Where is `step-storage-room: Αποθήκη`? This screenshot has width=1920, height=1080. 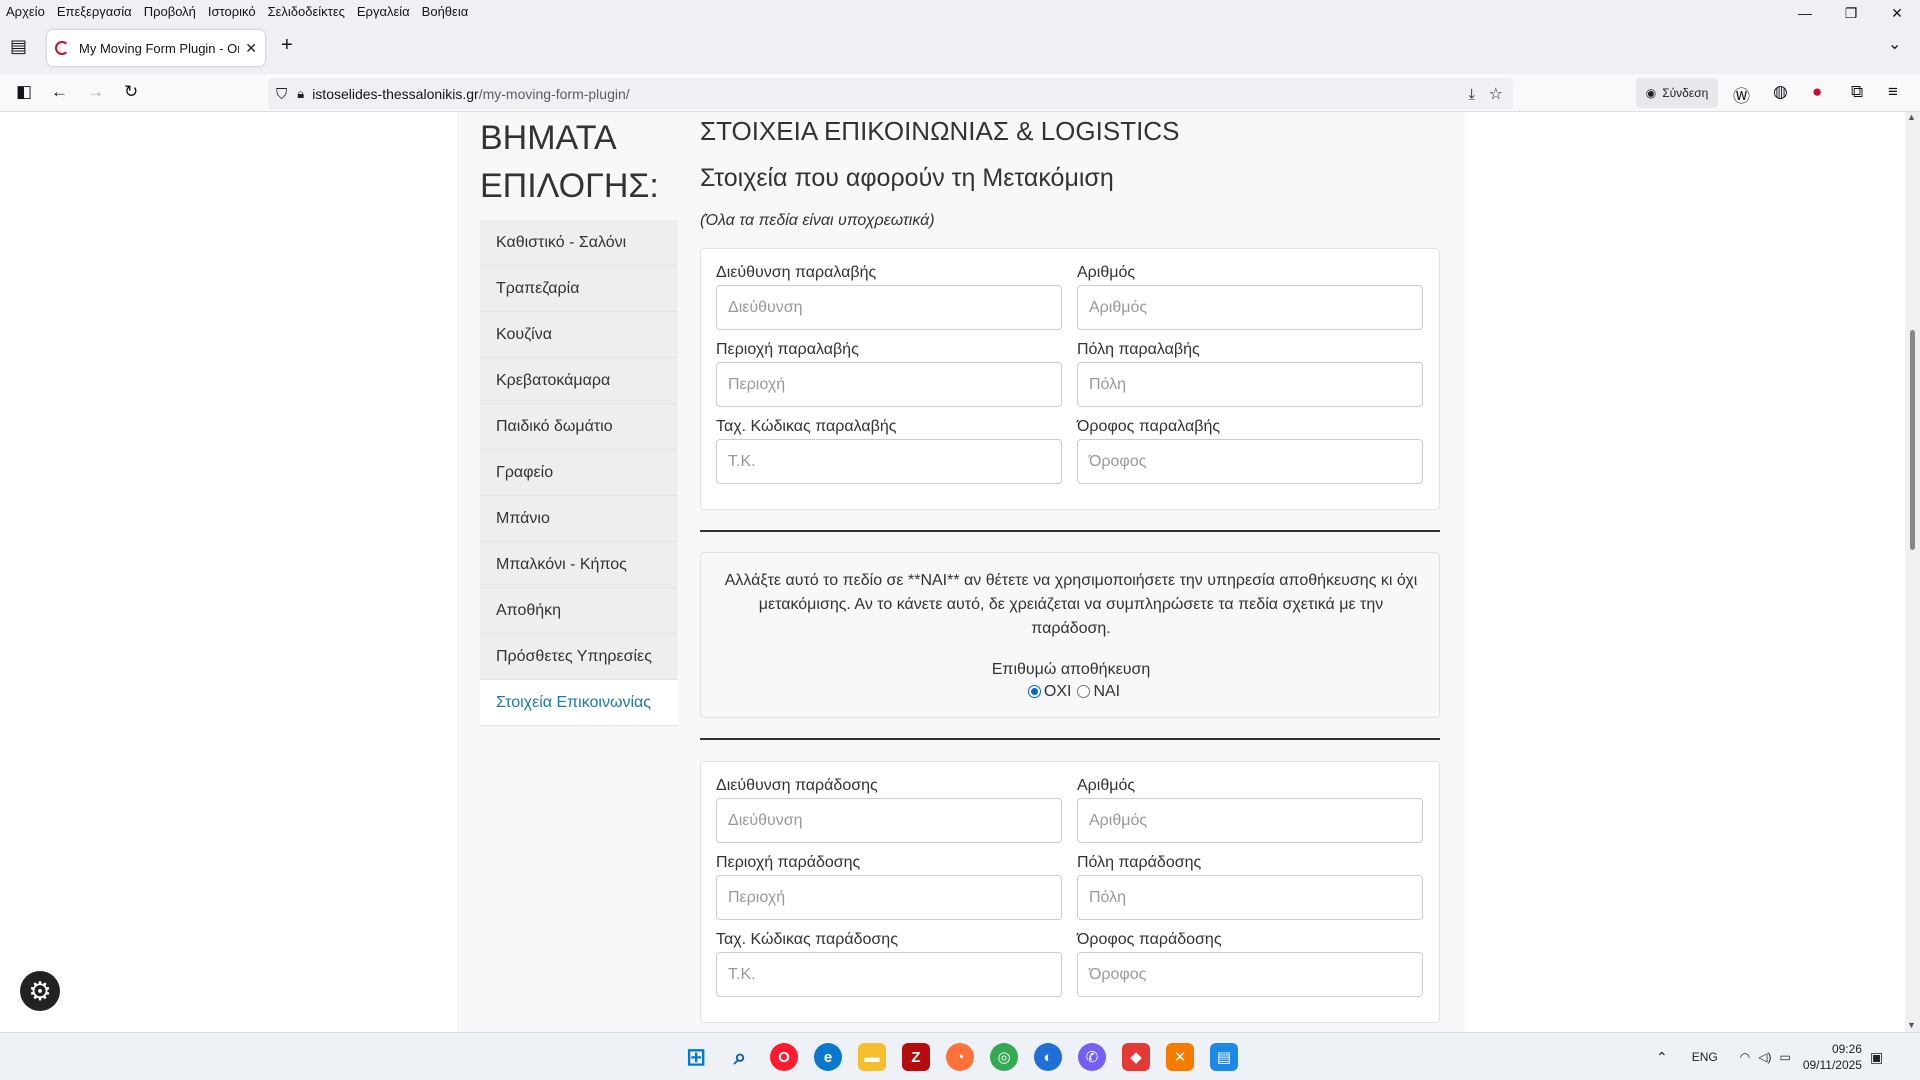
step-storage-room: Αποθήκη is located at coordinates (579, 611).